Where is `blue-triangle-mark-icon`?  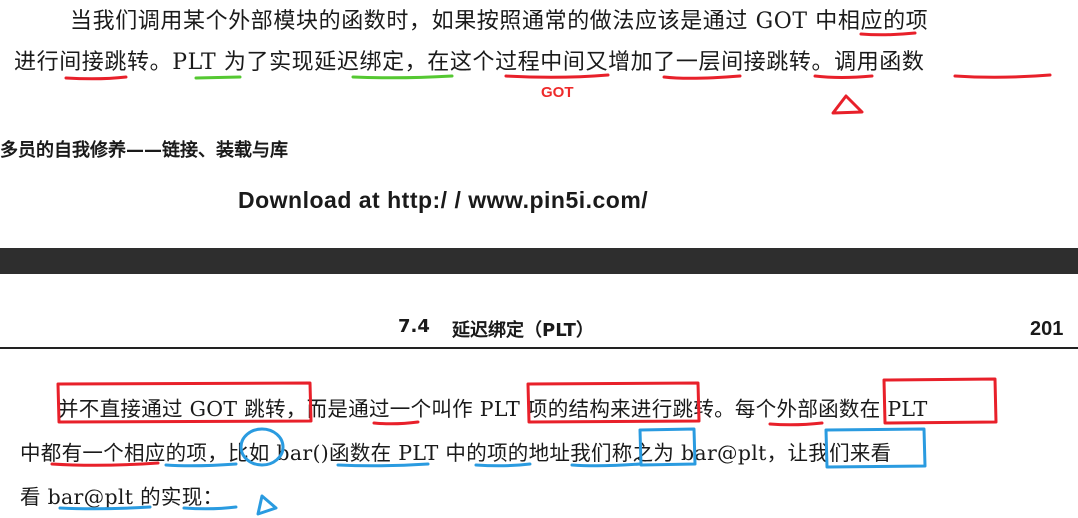 blue-triangle-mark-icon is located at coordinates (267, 505).